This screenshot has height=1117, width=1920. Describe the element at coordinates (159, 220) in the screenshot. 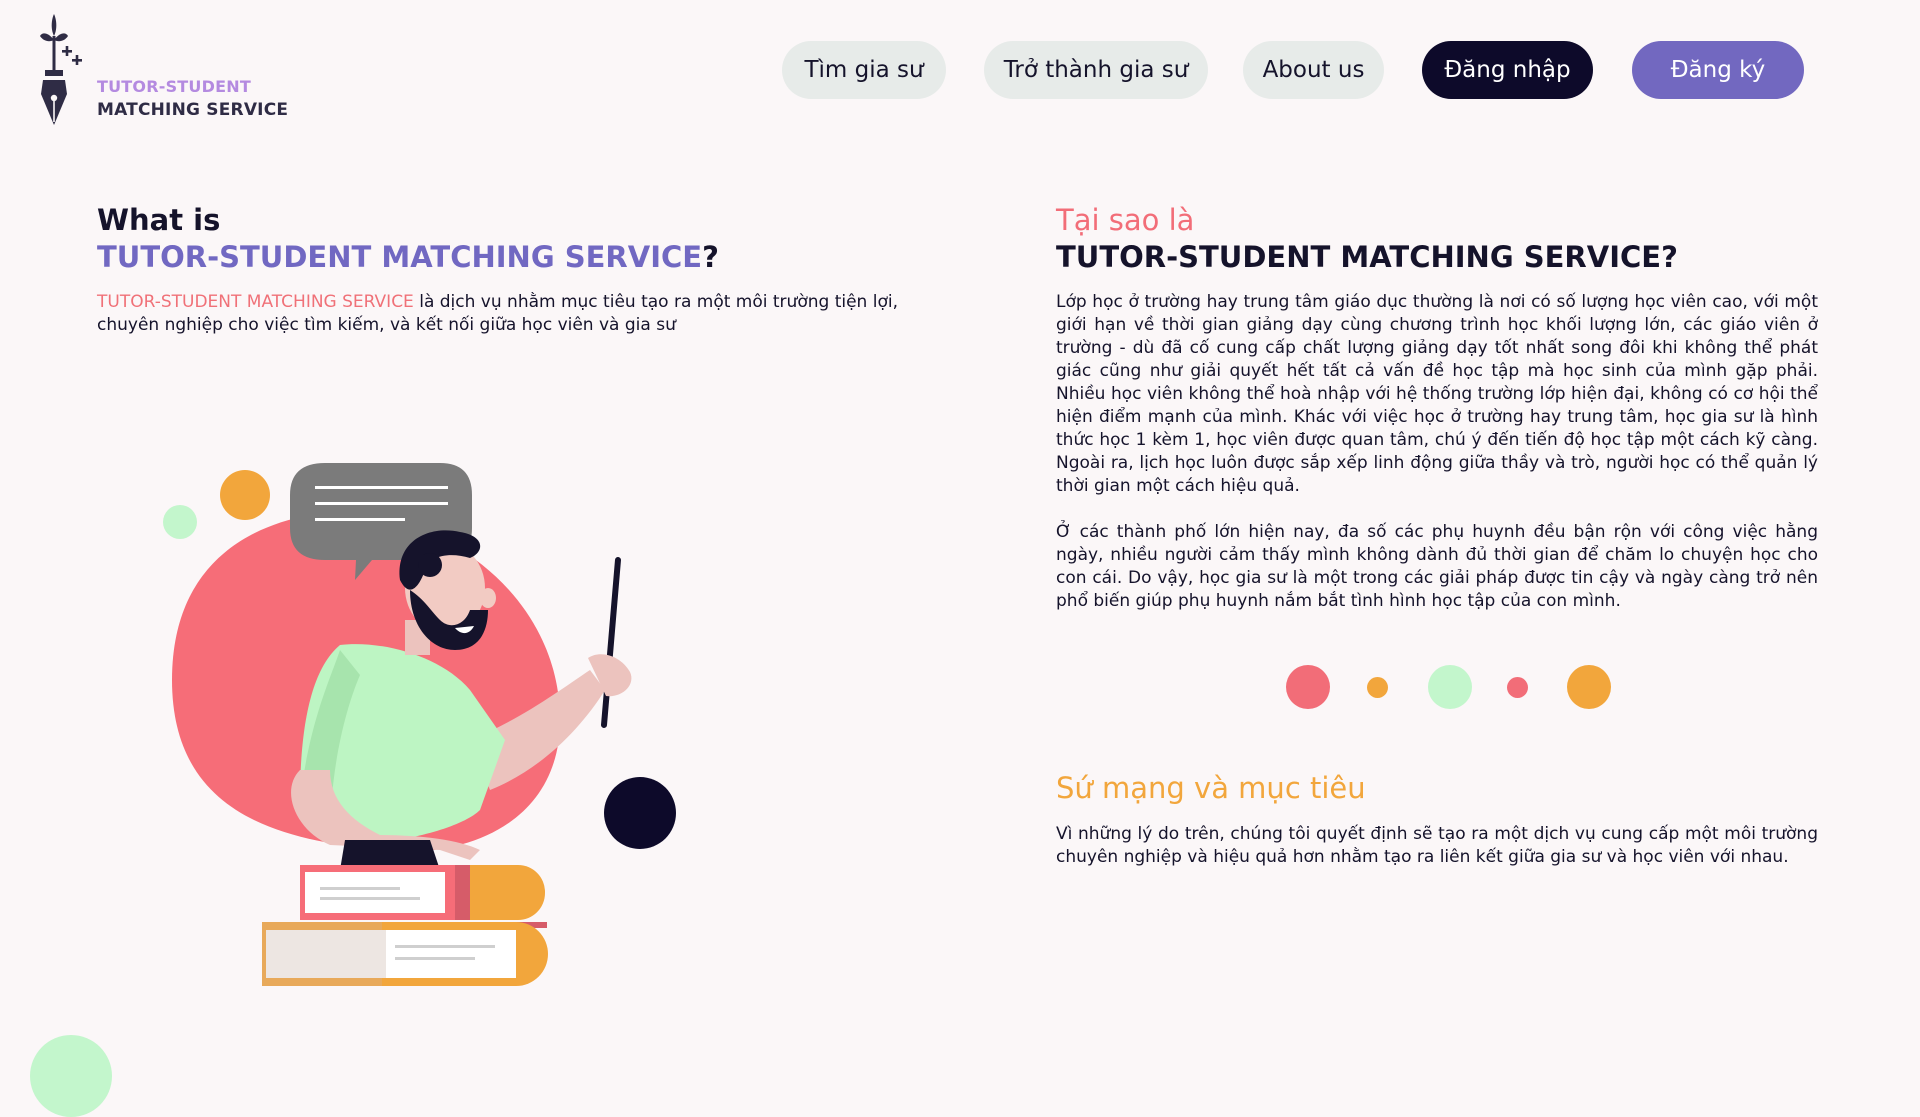

I see `what-is-heading: What is` at that location.